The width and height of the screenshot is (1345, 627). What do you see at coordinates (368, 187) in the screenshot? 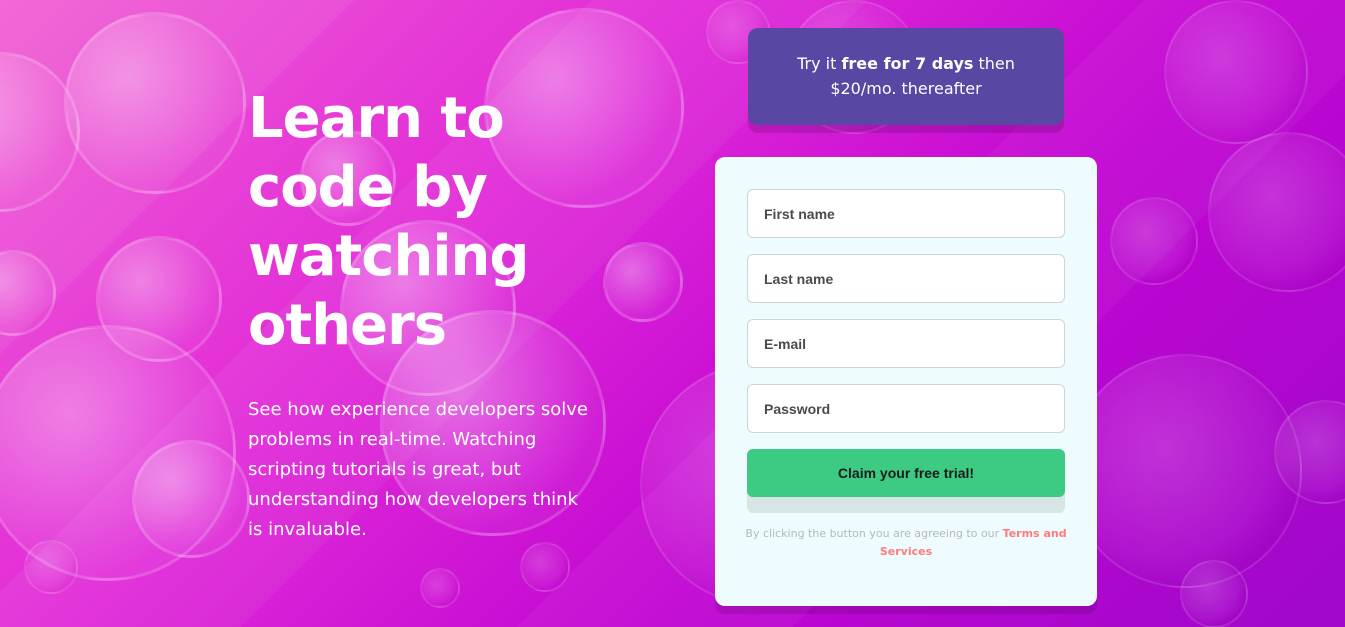
I see `hero-title-line-2: code by` at bounding box center [368, 187].